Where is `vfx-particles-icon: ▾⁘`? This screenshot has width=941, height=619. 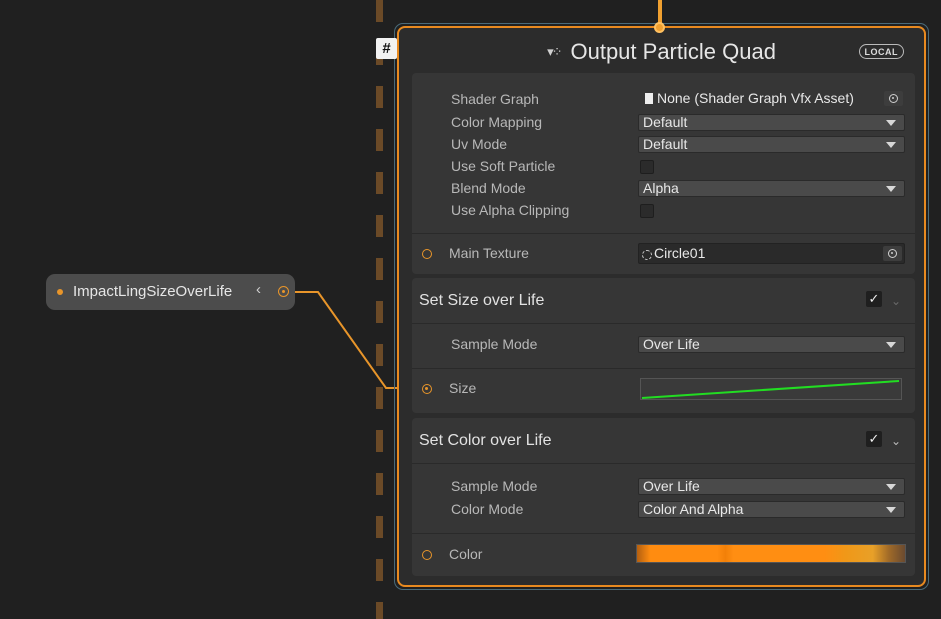
vfx-particles-icon: ▾⁘ is located at coordinates (554, 51).